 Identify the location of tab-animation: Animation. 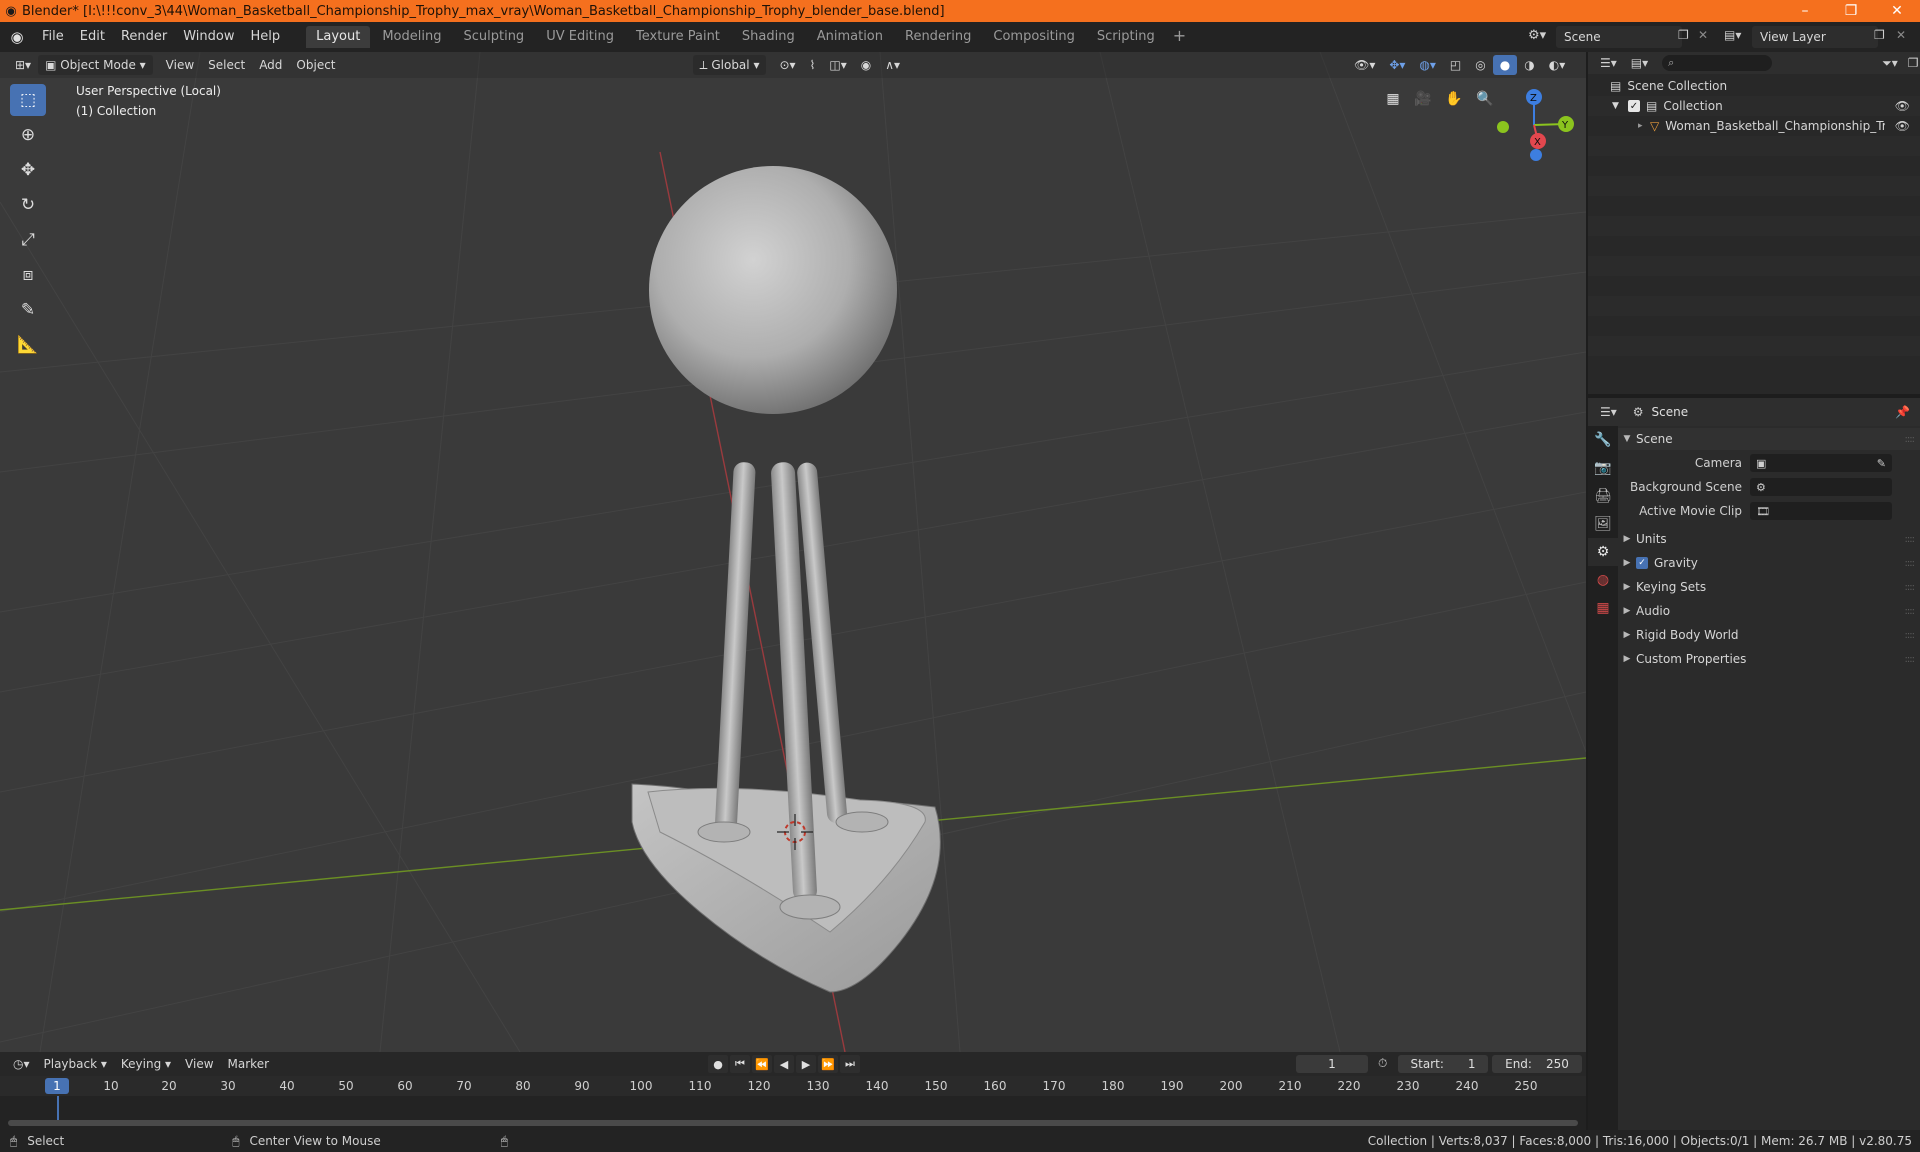
(850, 37).